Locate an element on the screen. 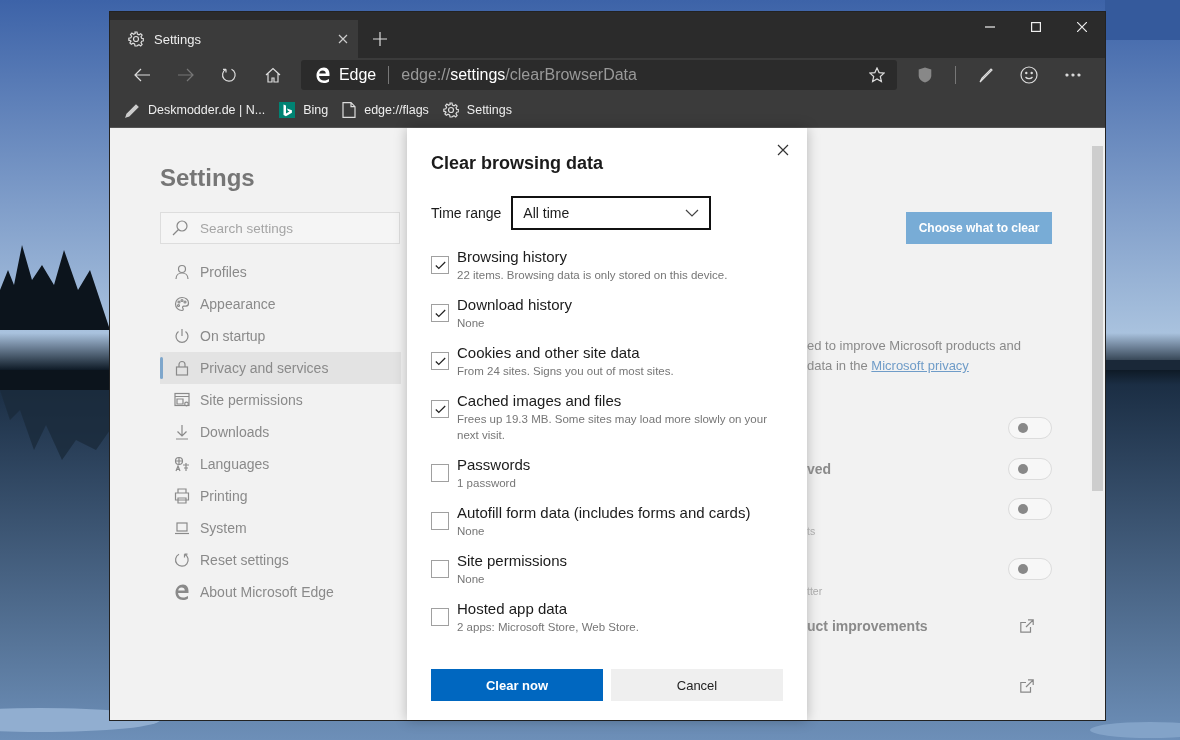  pen-icon is located at coordinates (985, 75).